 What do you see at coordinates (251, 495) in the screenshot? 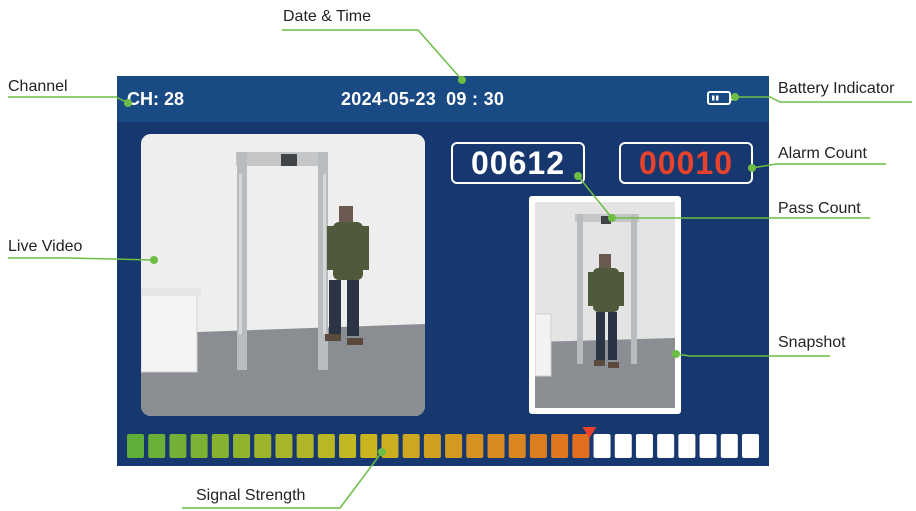
I see `callout-signal-strength: Signal Strength` at bounding box center [251, 495].